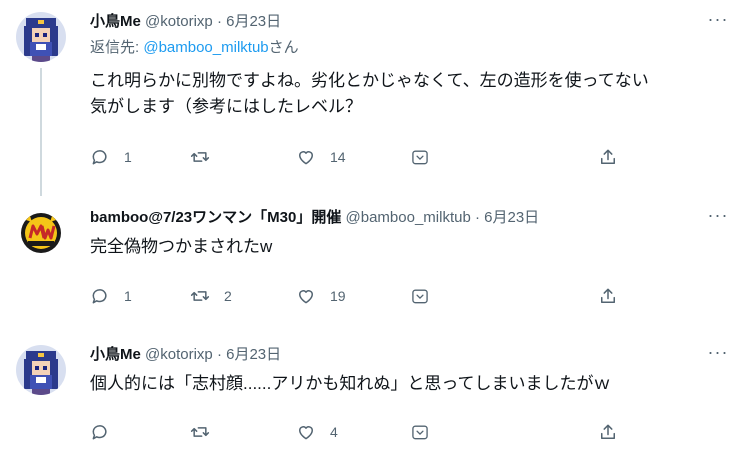 The image size is (740, 463). Describe the element at coordinates (360, 296) in the screenshot. I see `action-bar: 1 2 19` at that location.